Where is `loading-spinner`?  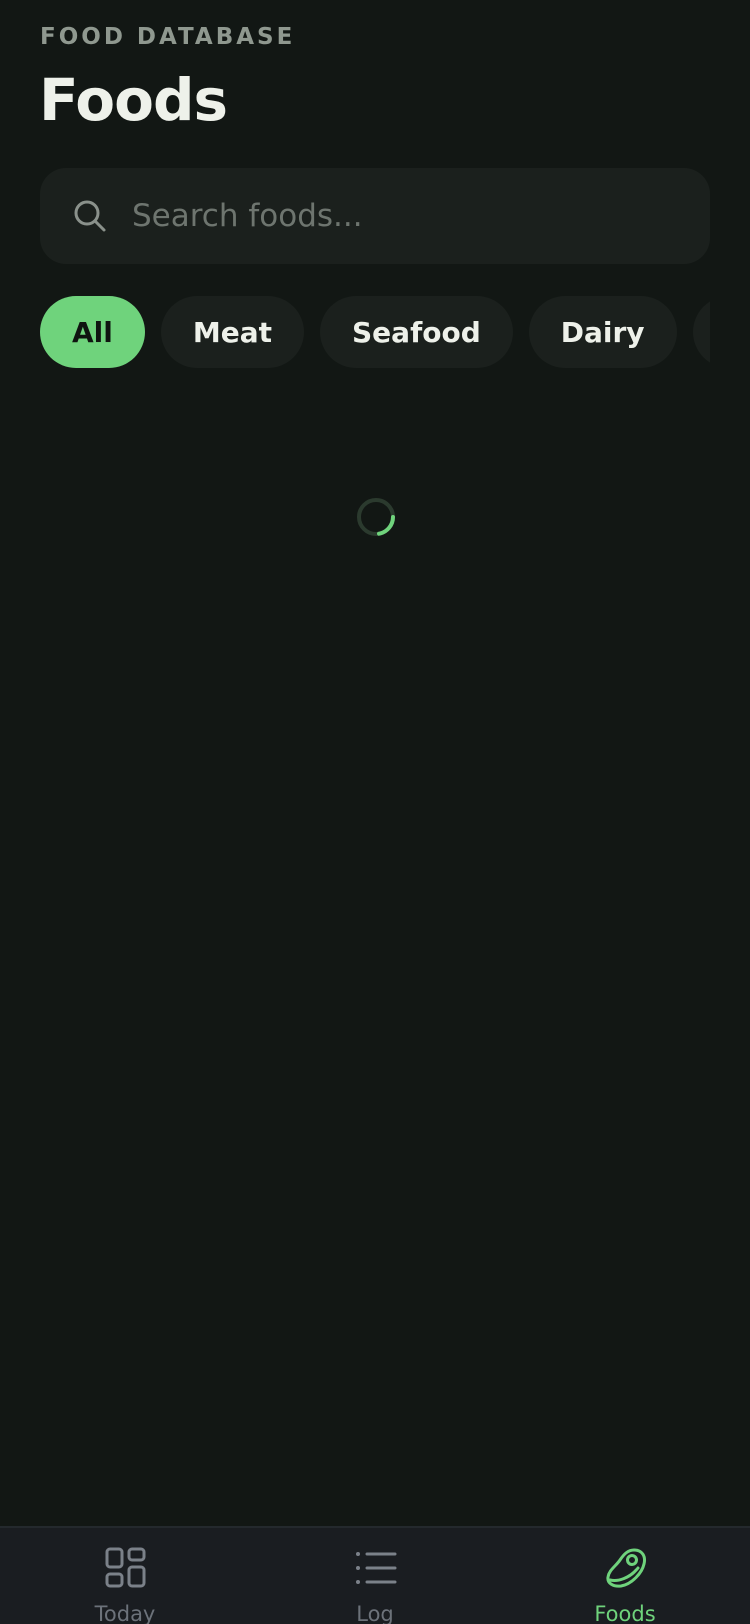
loading-spinner is located at coordinates (376, 517).